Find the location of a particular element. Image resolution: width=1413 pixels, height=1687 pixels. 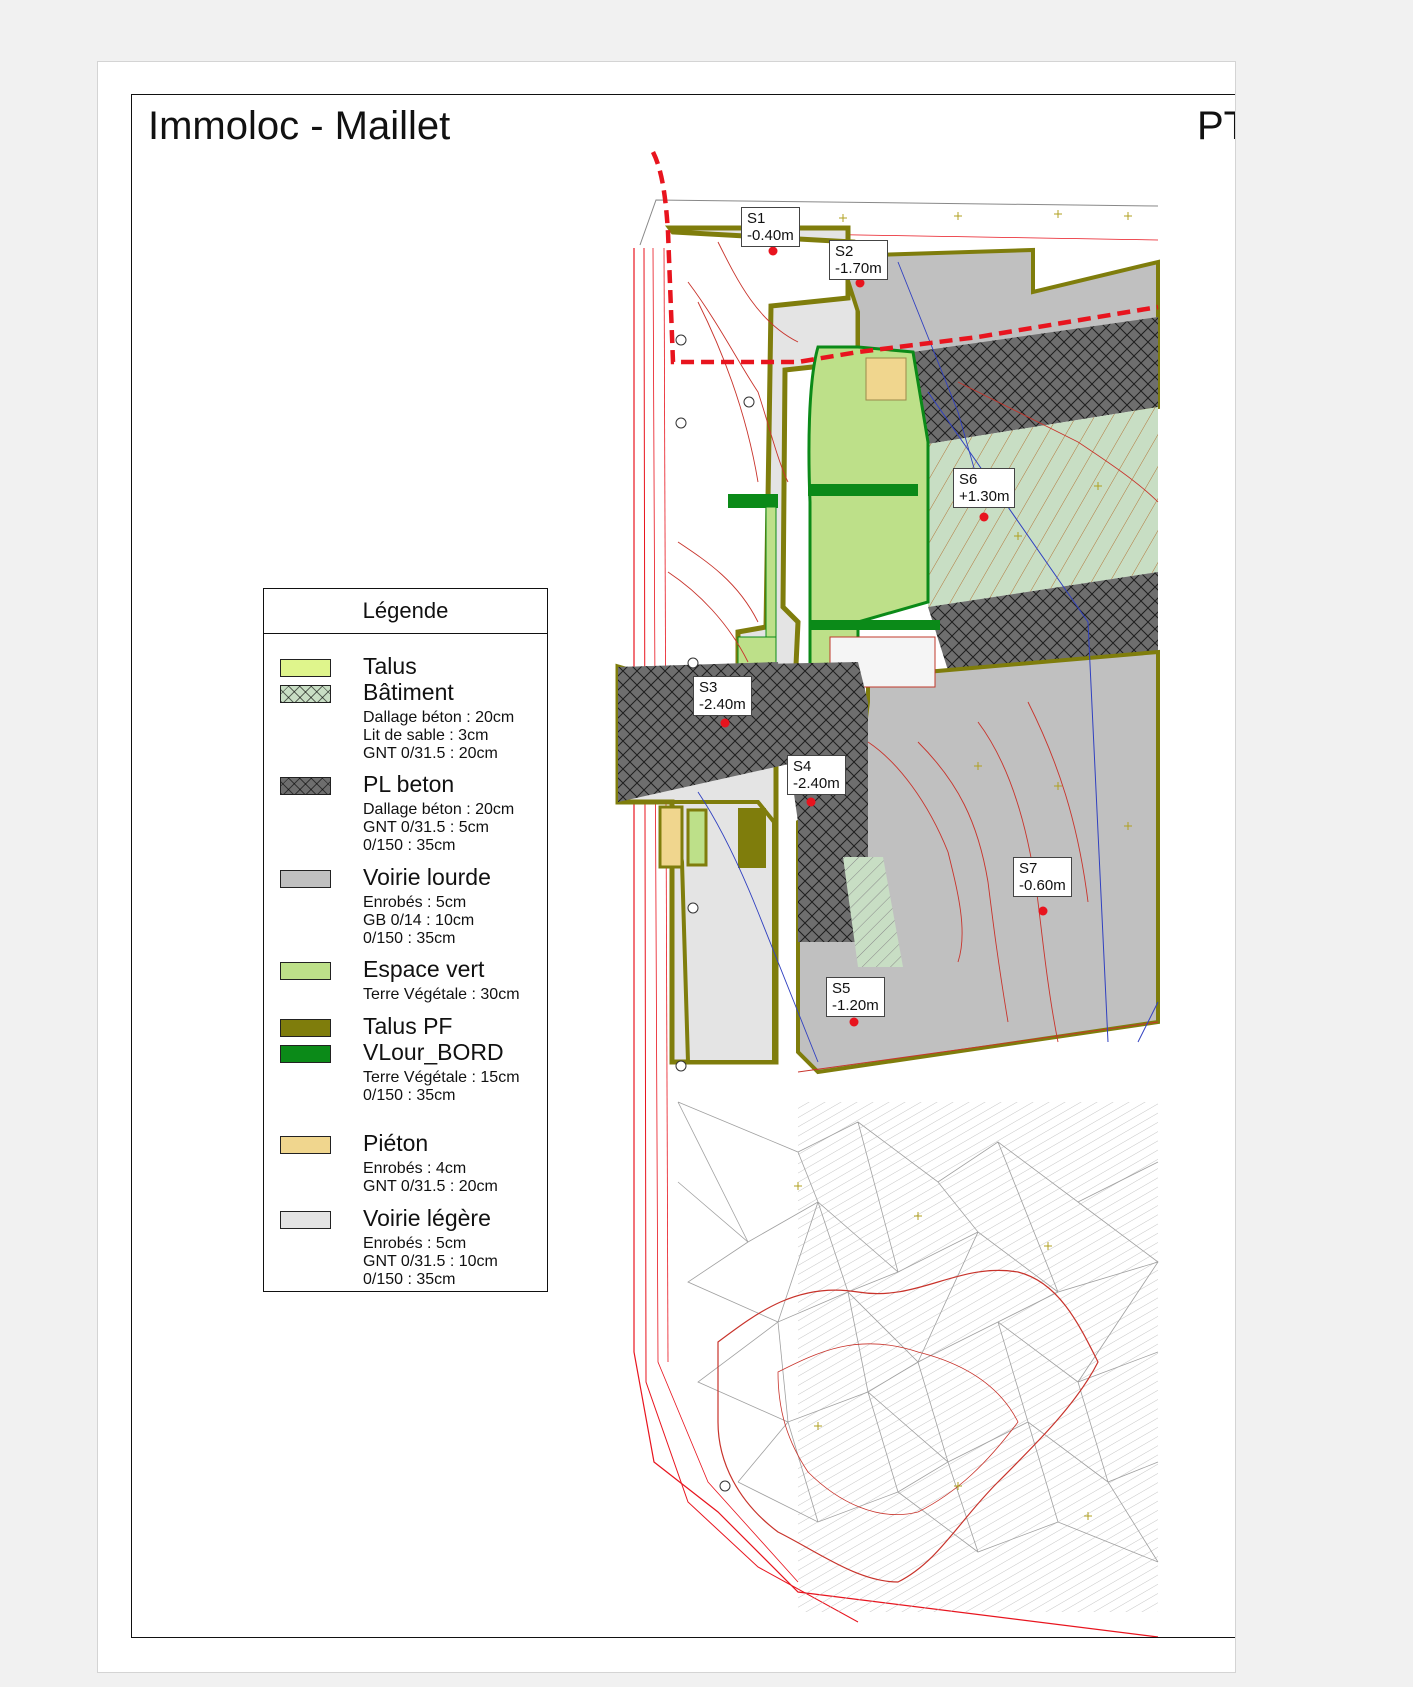

point-id: S5 is located at coordinates (841, 988).